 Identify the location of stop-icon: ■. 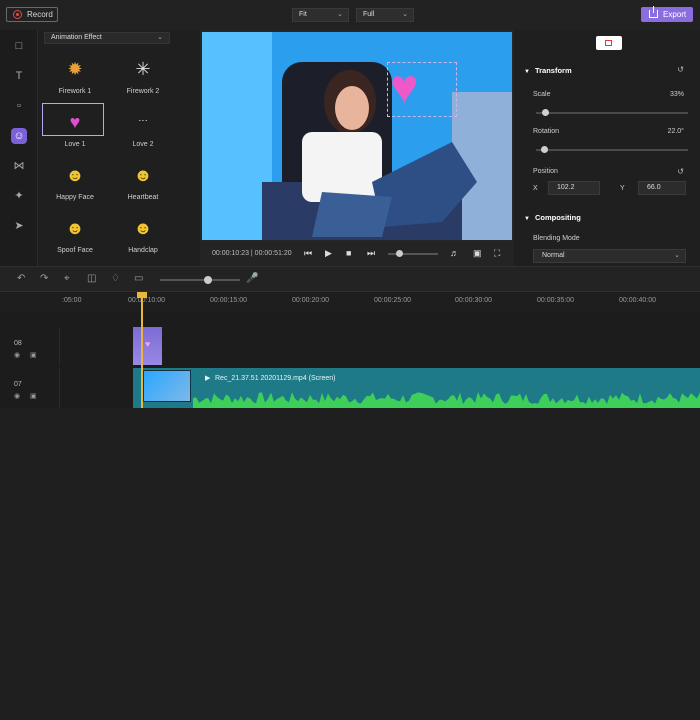
(348, 253).